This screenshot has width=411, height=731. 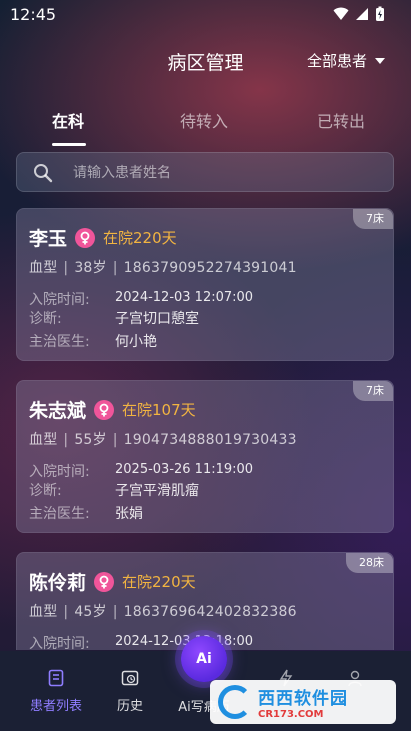 I want to click on nav-patient-list: 患者列表, so click(x=56, y=691).